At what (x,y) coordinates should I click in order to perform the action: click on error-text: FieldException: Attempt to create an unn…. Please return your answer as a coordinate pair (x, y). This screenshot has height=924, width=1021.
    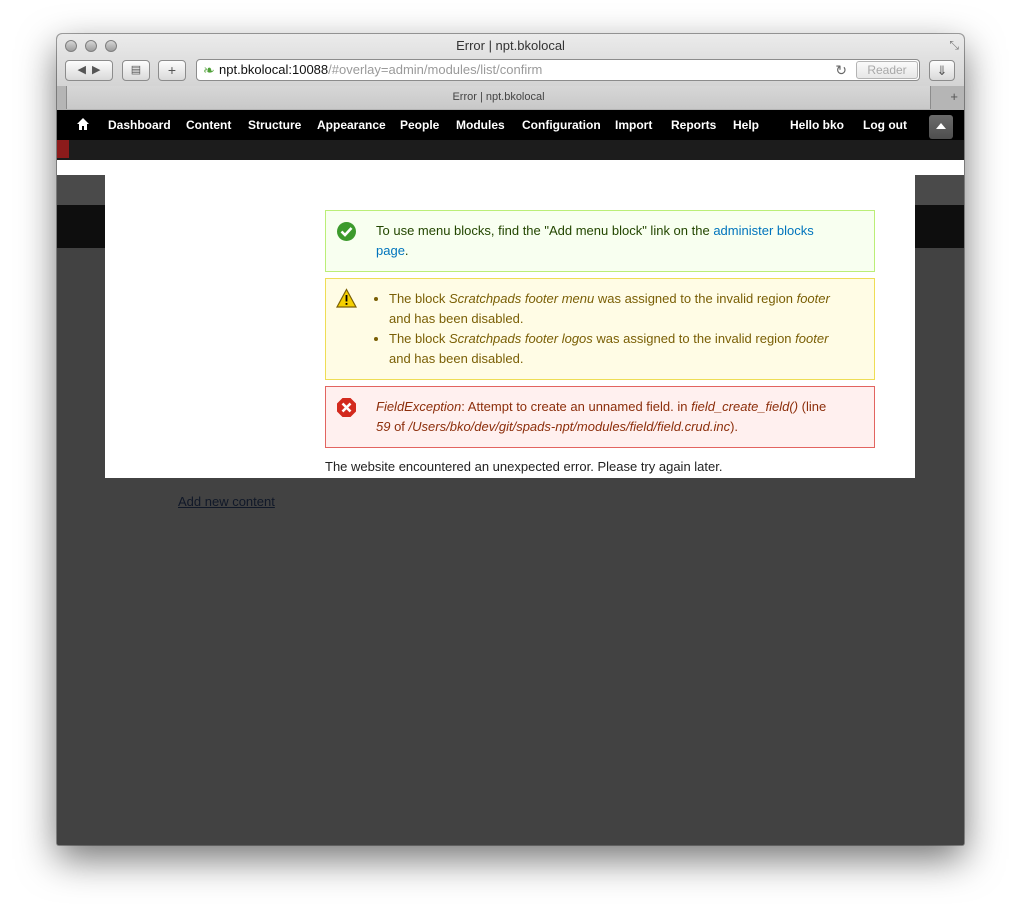
    Looking at the image, I should click on (601, 416).